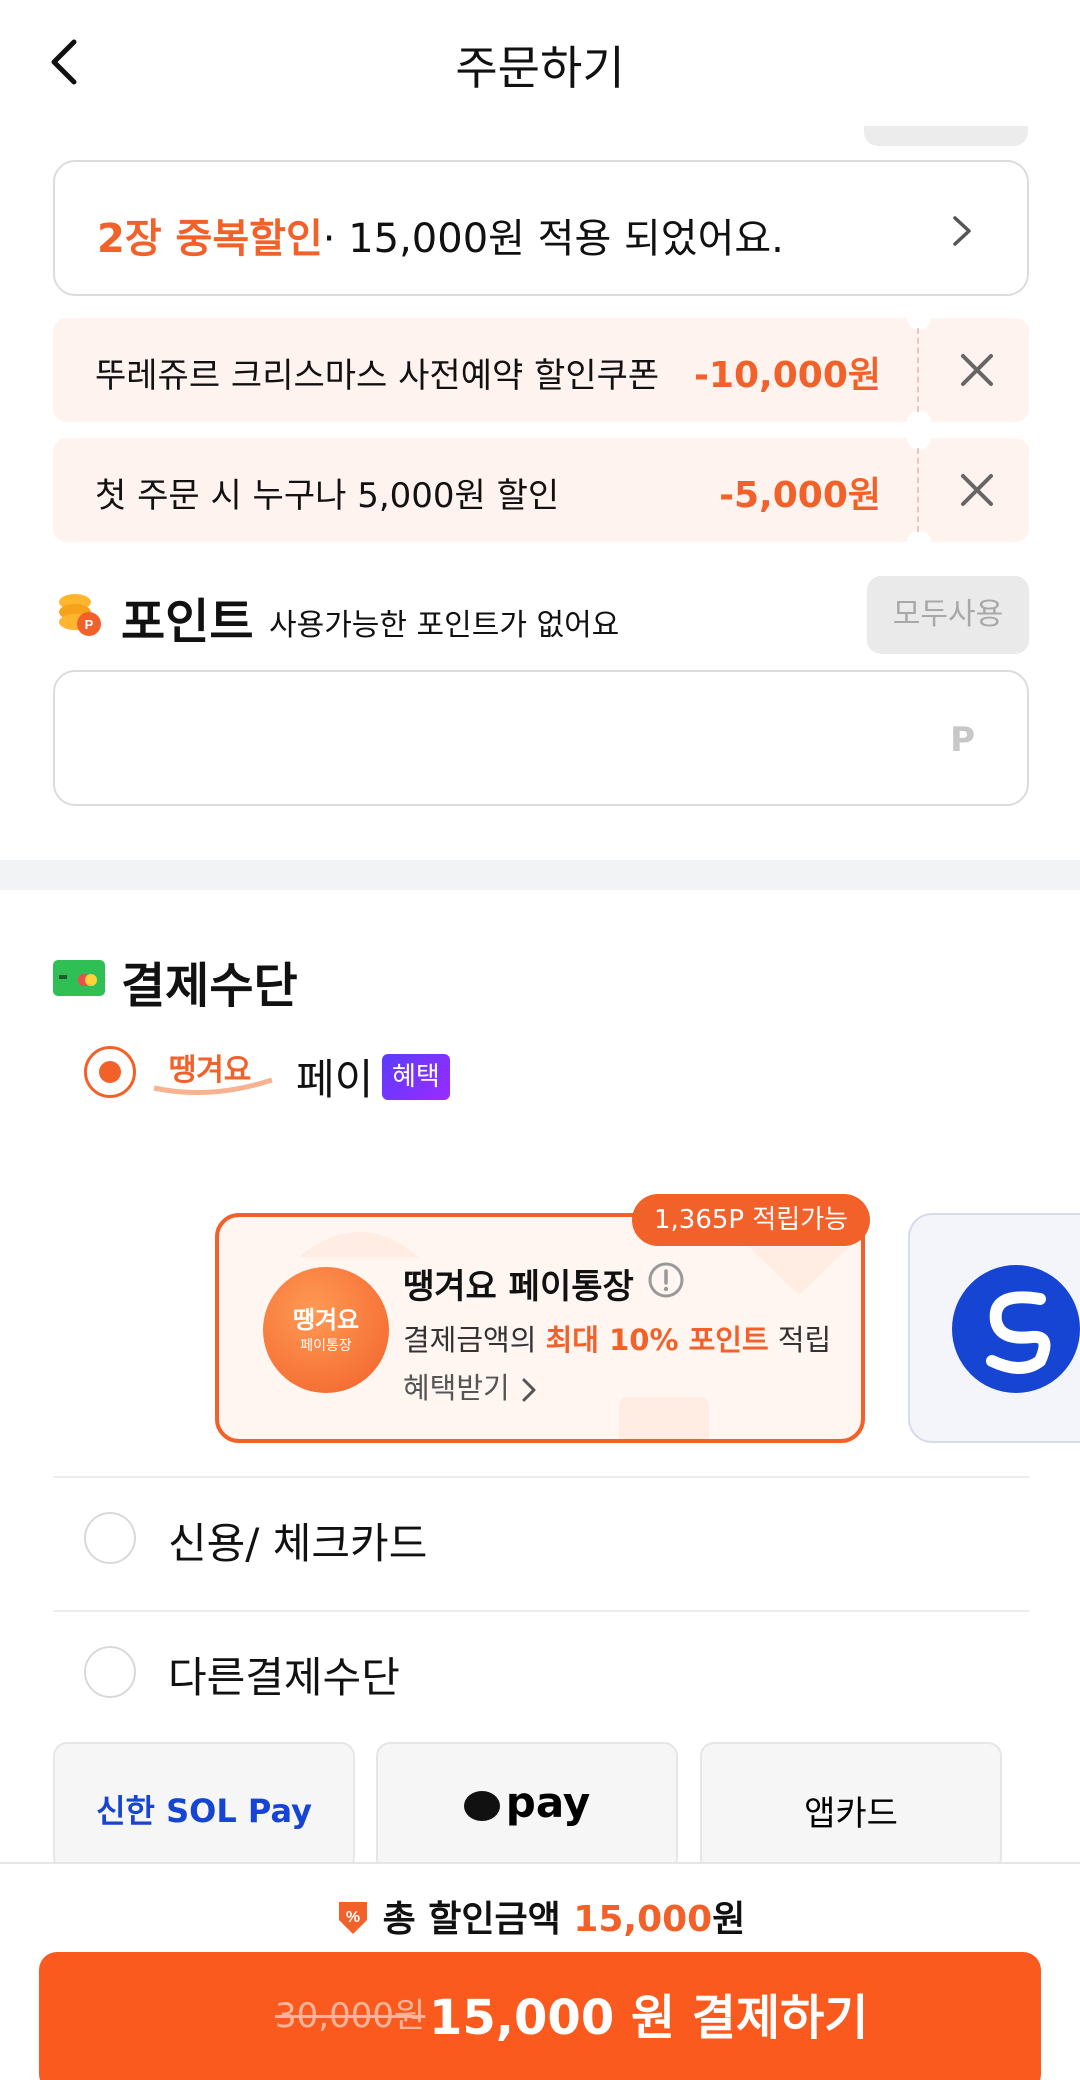 Image resolution: width=1080 pixels, height=2080 pixels. What do you see at coordinates (209, 986) in the screenshot?
I see `payment-title: 결제수단` at bounding box center [209, 986].